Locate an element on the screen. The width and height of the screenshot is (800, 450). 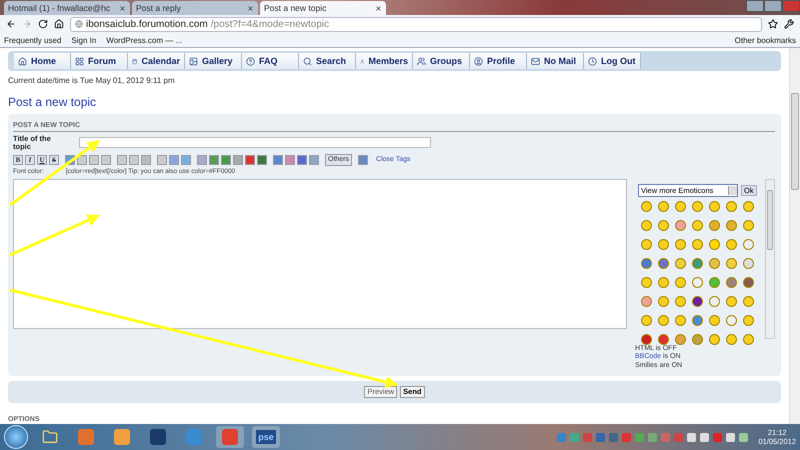
nav-button: Log Out is located at coordinates (612, 61).